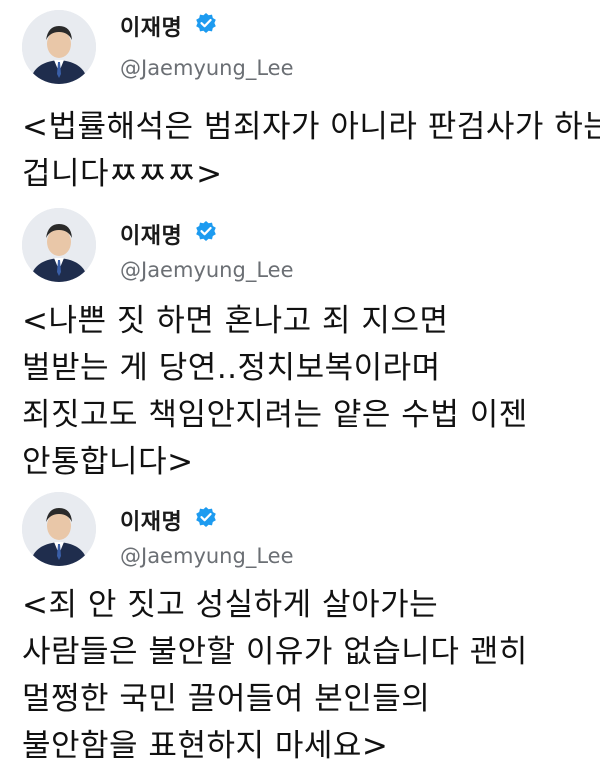 Image resolution: width=600 pixels, height=770 pixels. What do you see at coordinates (231, 368) in the screenshot?
I see `tweet-line: 벌받는 게 당연..정치보복이라며` at bounding box center [231, 368].